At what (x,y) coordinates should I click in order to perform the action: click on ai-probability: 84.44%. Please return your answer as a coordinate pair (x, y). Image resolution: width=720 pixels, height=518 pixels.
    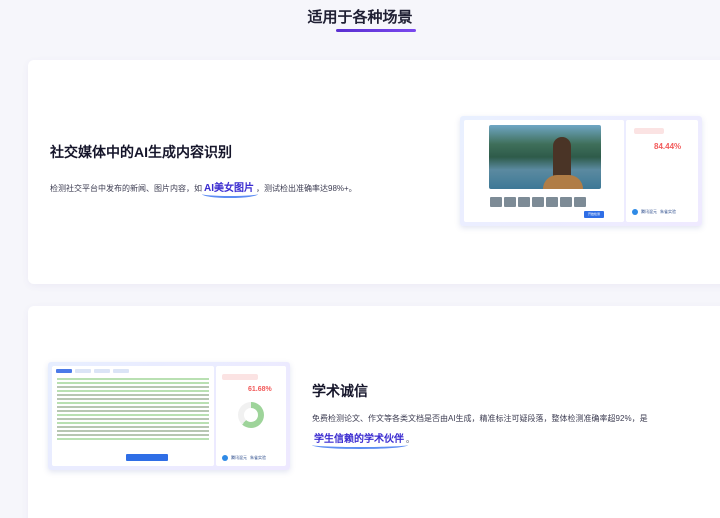
    Looking at the image, I should click on (668, 146).